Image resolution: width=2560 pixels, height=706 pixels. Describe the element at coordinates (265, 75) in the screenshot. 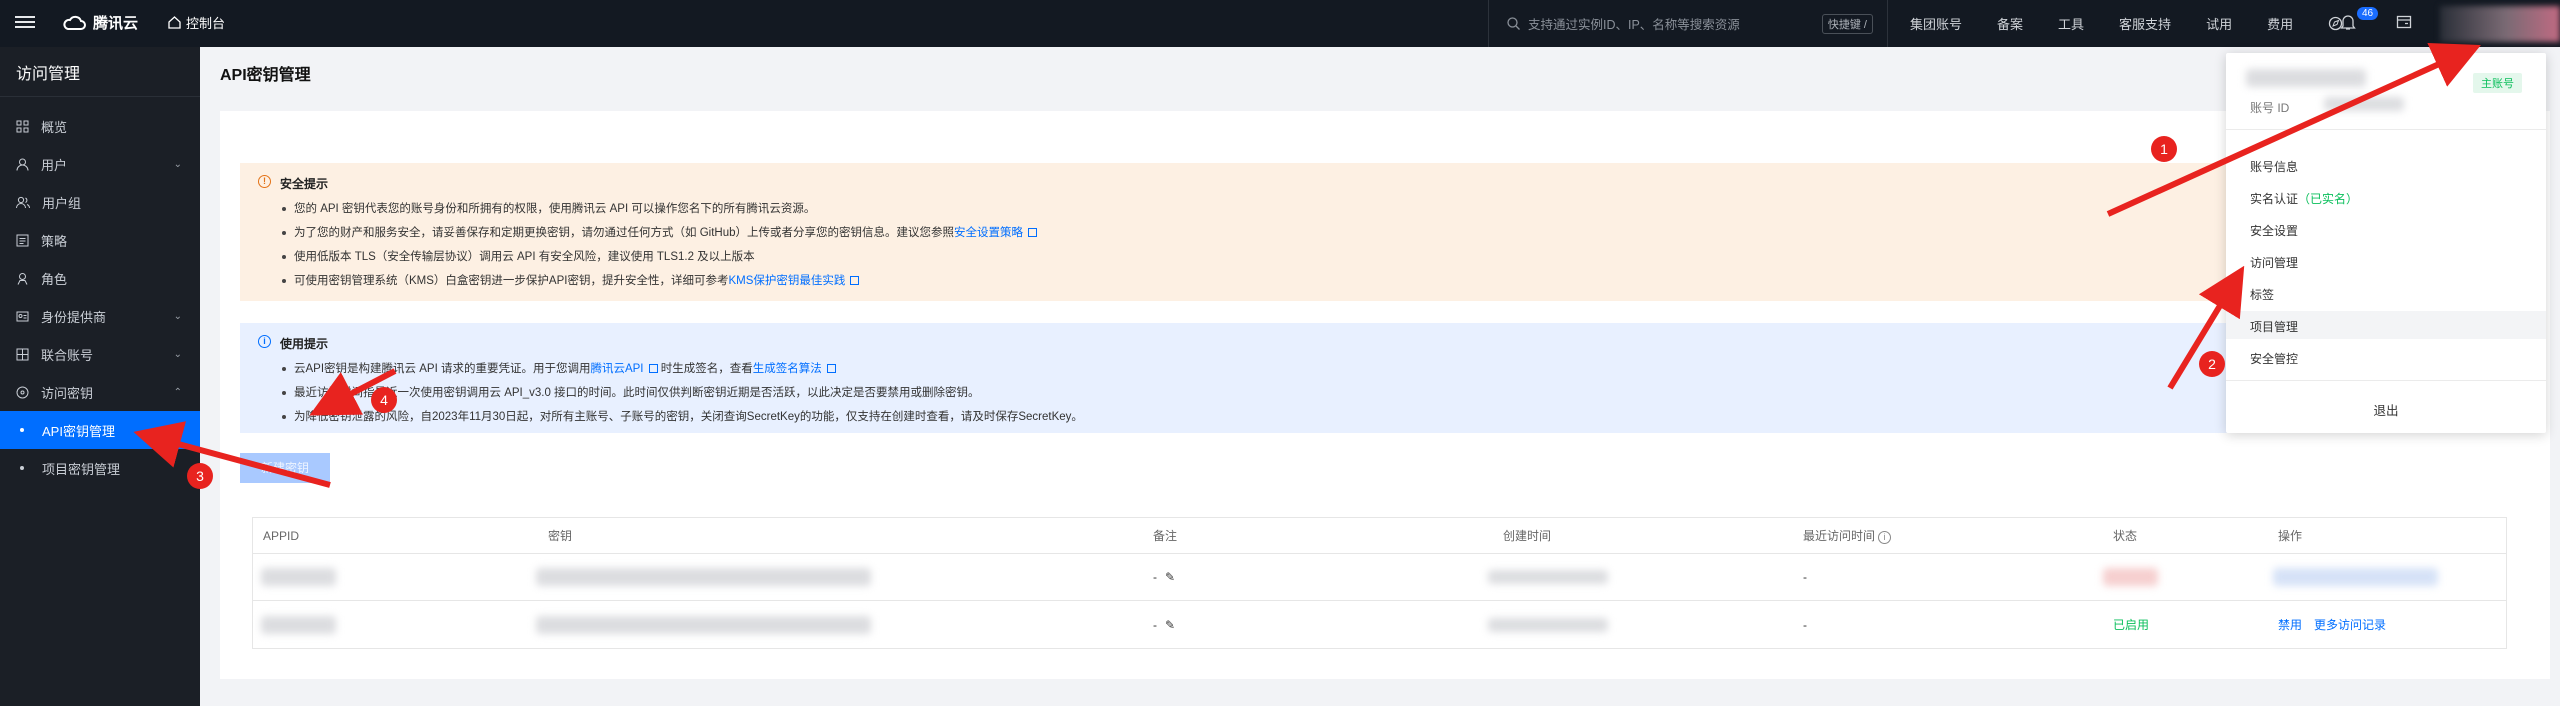

I see `page-title: API密钥管理` at that location.